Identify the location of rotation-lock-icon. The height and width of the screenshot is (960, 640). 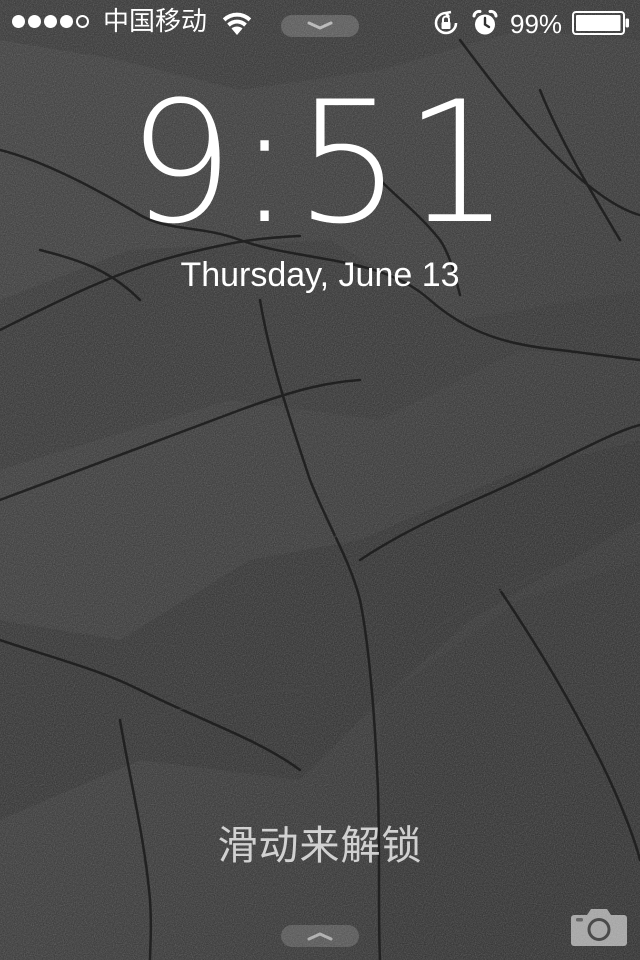
(446, 22).